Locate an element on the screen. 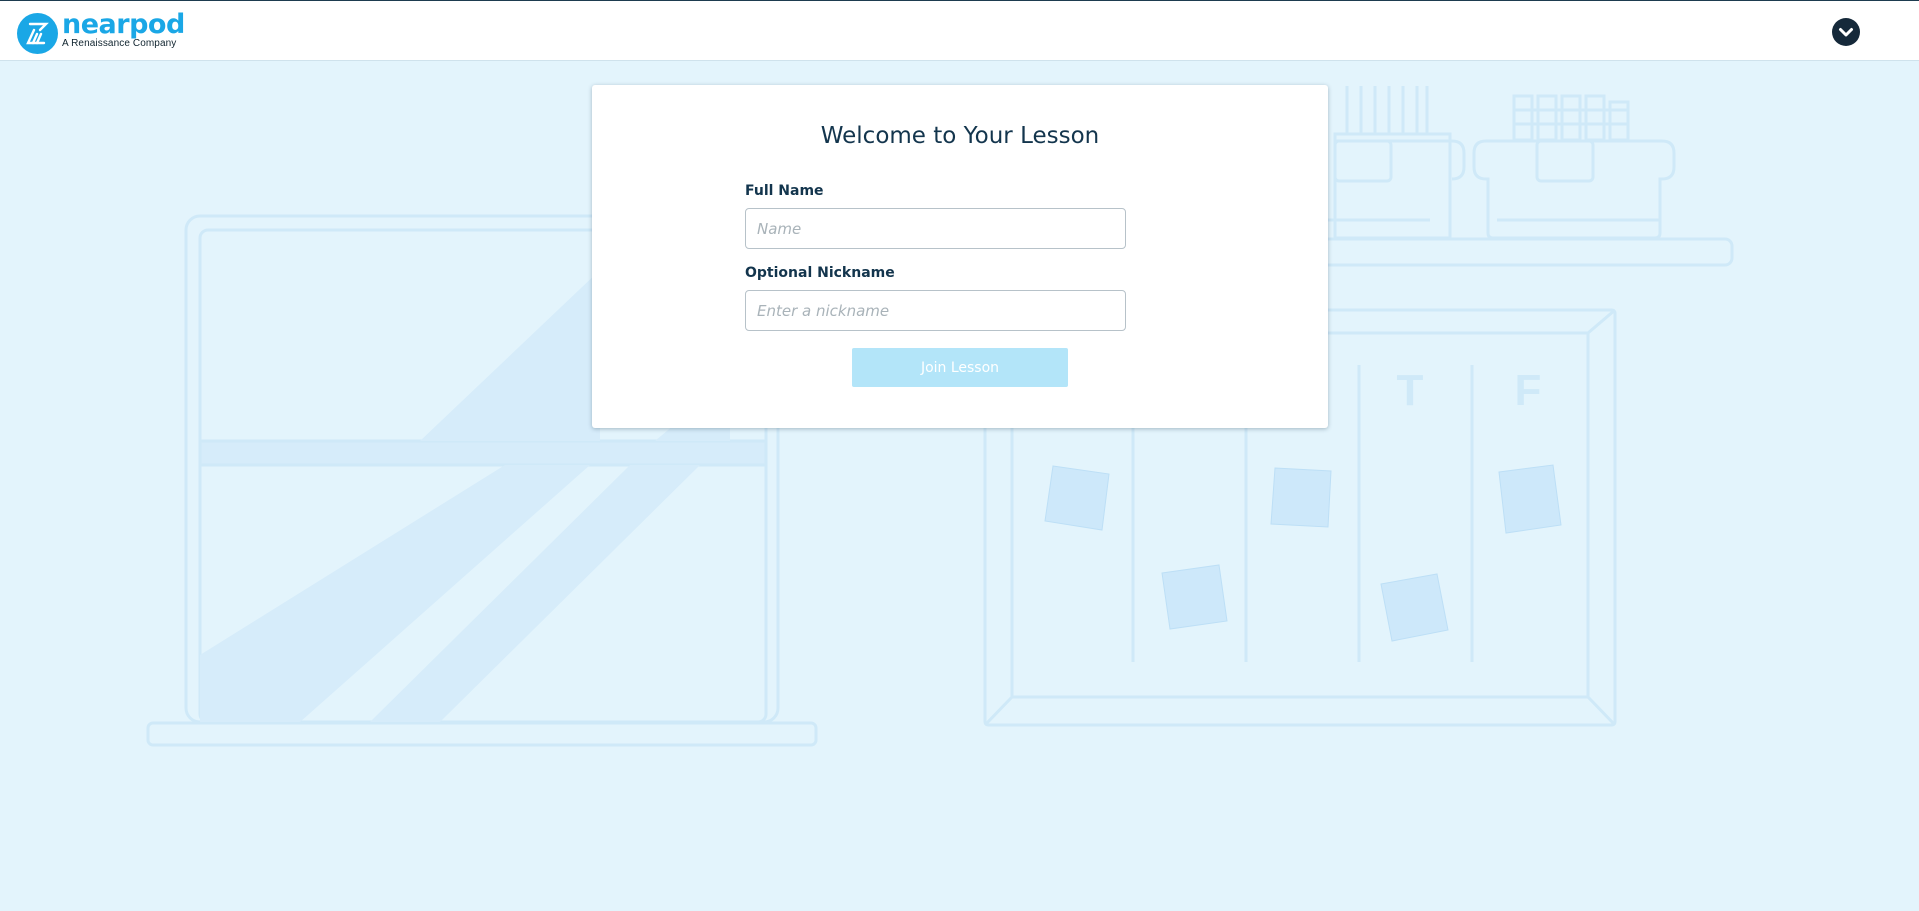 The height and width of the screenshot is (911, 1919). logo-subtitle: A Renaissance Company is located at coordinates (119, 43).